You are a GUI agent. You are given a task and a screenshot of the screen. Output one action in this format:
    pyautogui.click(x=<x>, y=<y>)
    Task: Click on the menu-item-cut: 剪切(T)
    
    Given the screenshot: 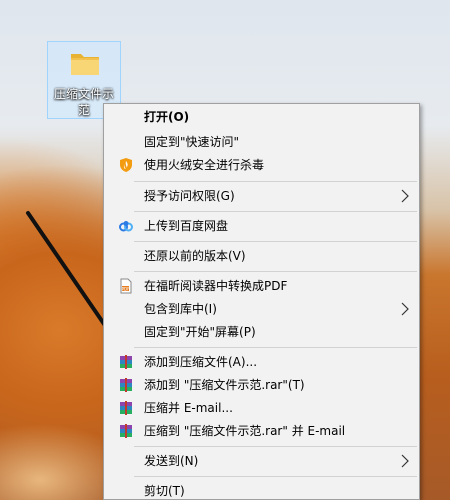 What is the action you would take?
    pyautogui.click(x=261, y=489)
    